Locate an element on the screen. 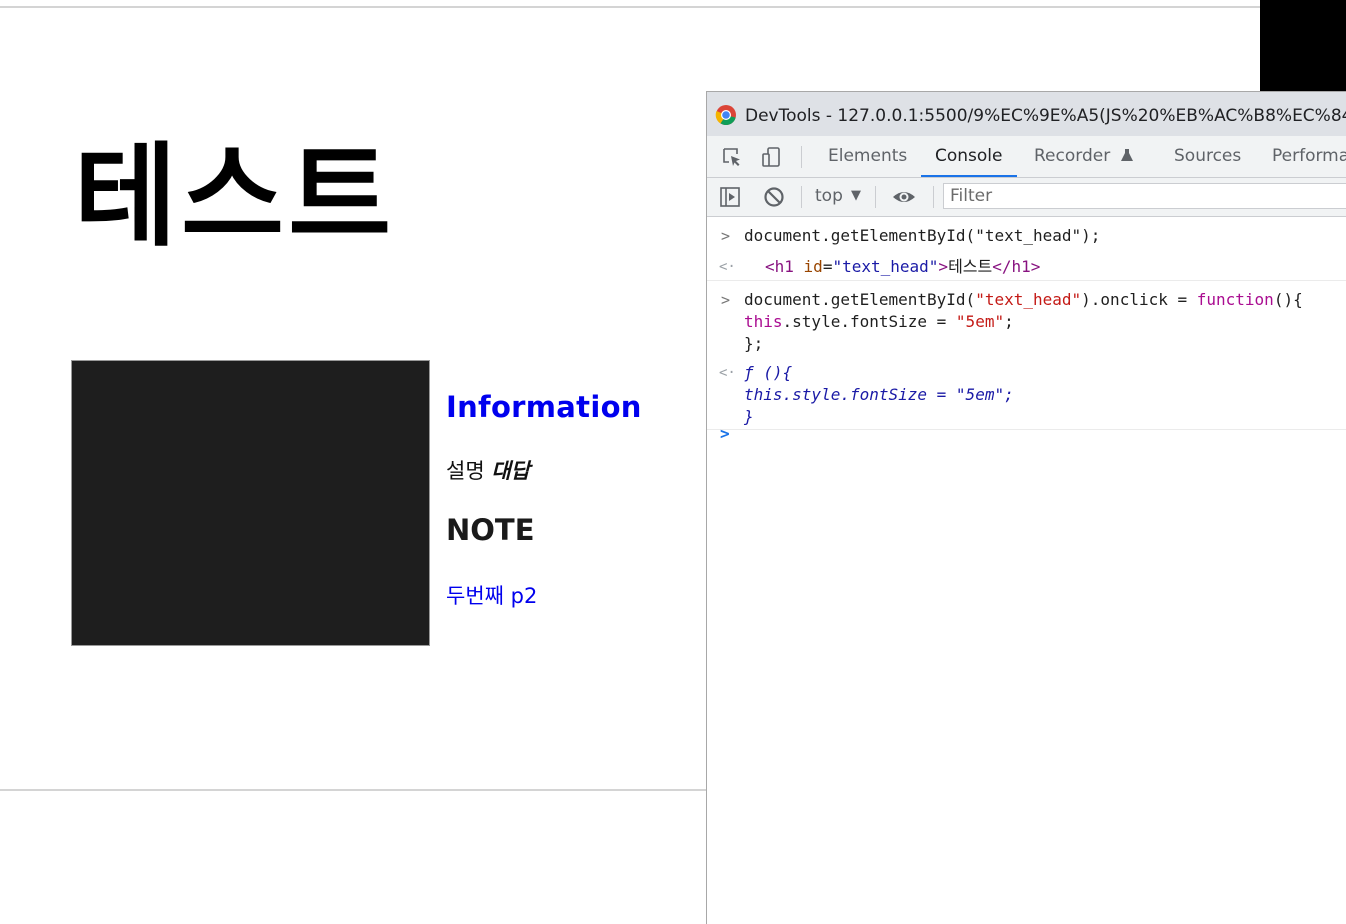 Image resolution: width=1346 pixels, height=924 pixels. tab-performance: Performance is located at coordinates (1302, 155).